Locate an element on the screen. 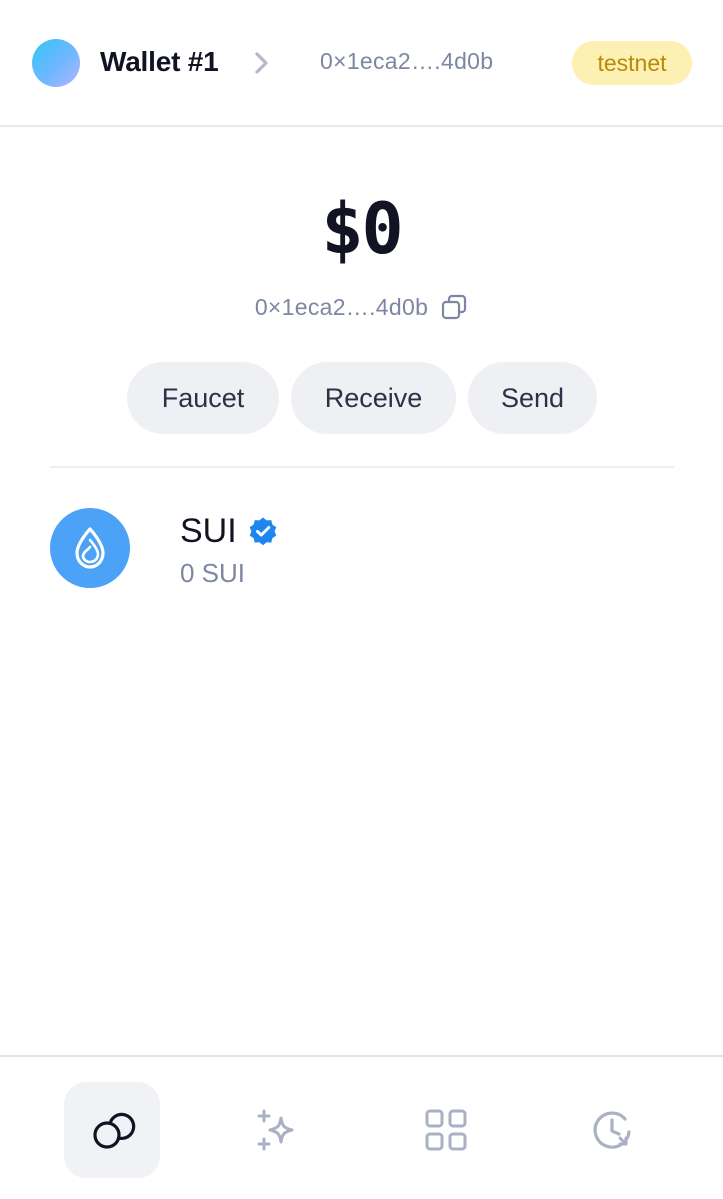 This screenshot has height=1199, width=723. apps-grid-icon is located at coordinates (446, 1130).